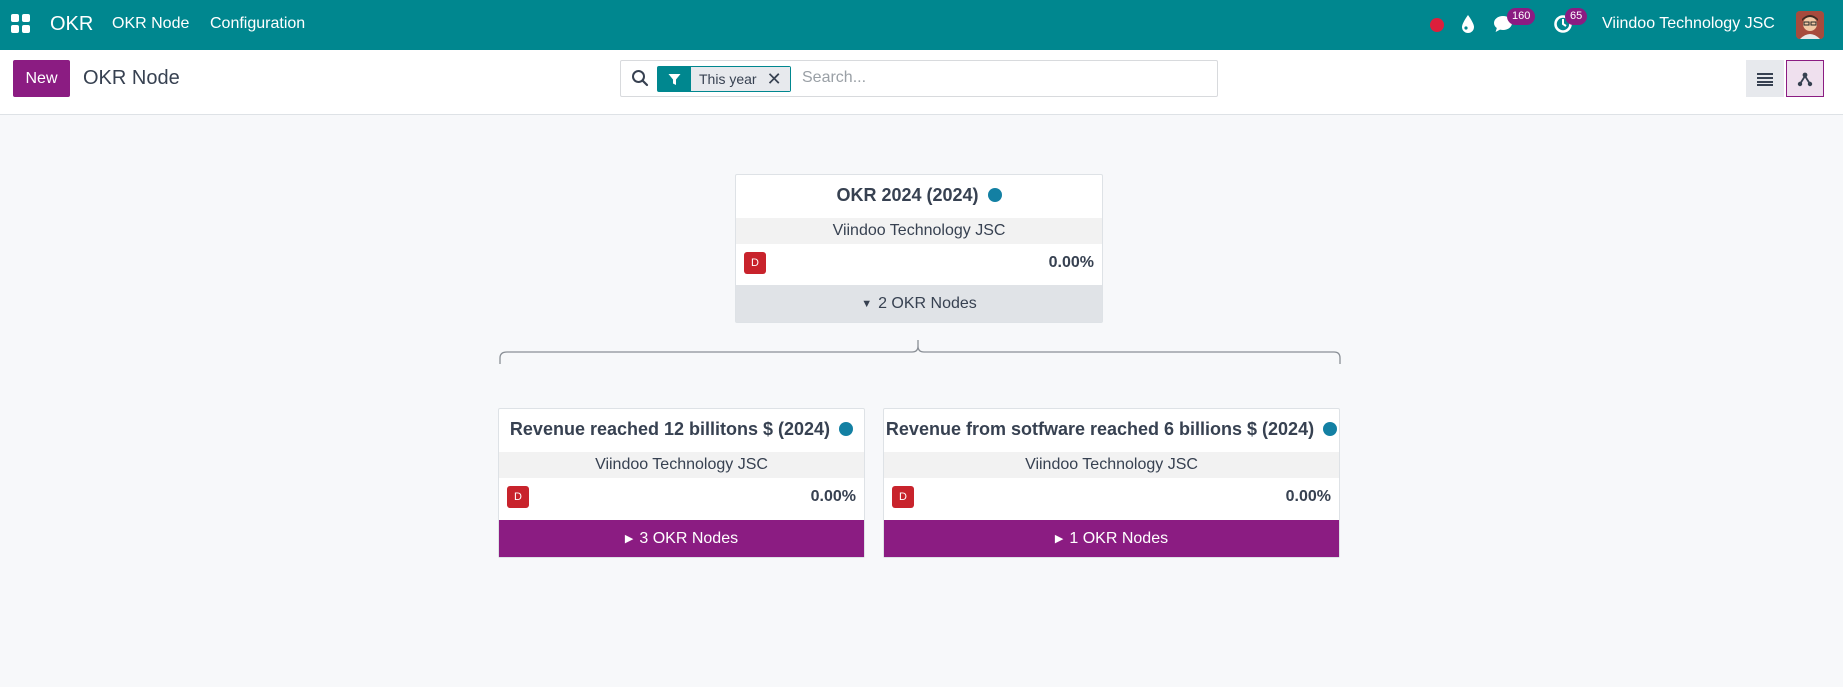 This screenshot has width=1843, height=687. What do you see at coordinates (681, 429) in the screenshot?
I see `node-title: Revenue reached 12 billitons $ (2024)` at bounding box center [681, 429].